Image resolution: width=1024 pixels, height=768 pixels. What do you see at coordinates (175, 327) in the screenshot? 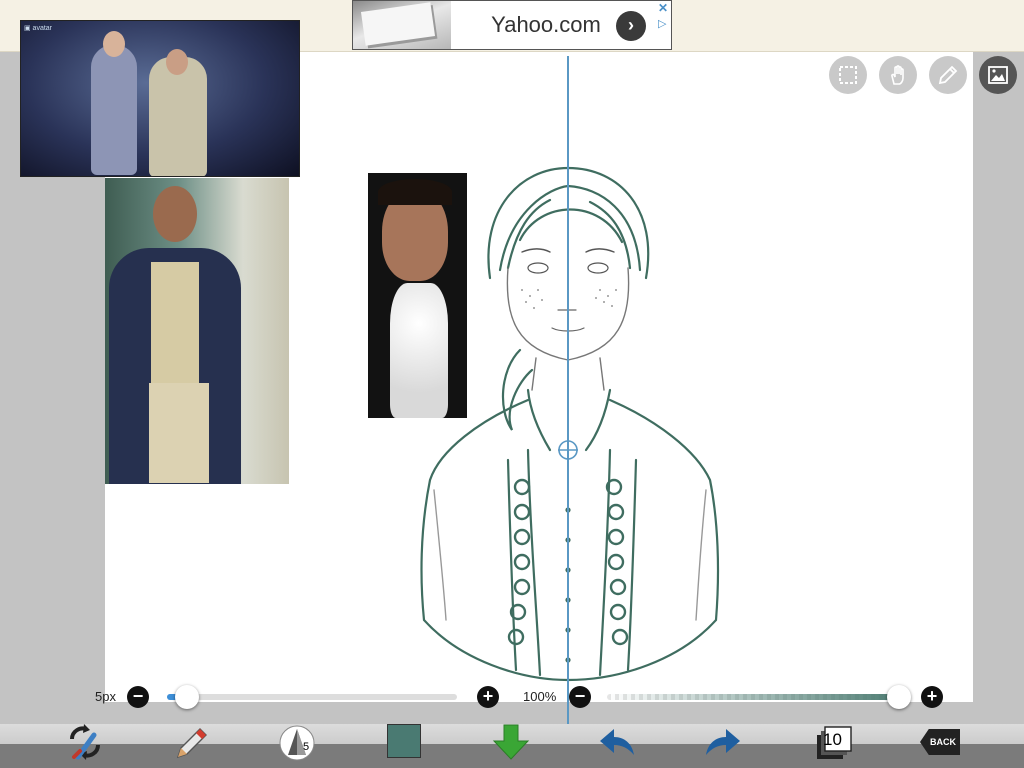
I see `photo-vest` at bounding box center [175, 327].